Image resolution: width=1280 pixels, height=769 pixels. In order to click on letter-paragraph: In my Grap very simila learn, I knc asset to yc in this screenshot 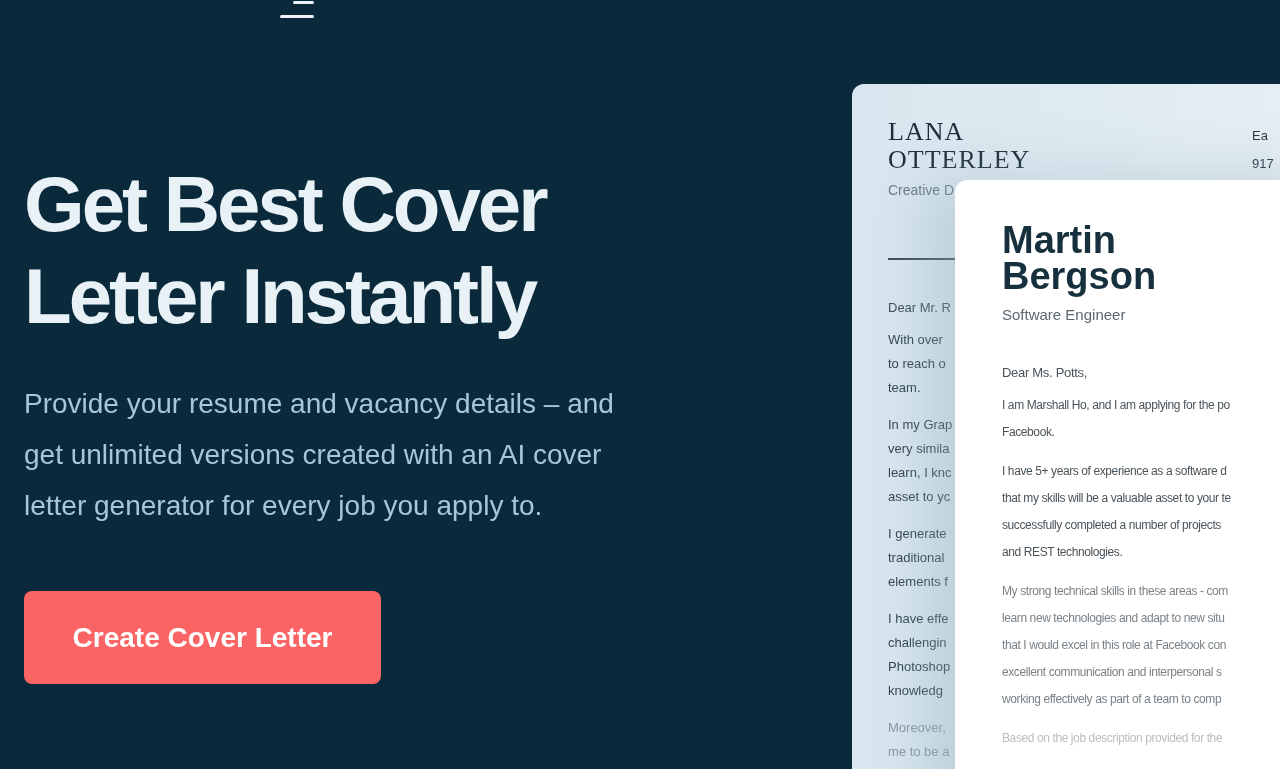, I will do `click(920, 461)`.